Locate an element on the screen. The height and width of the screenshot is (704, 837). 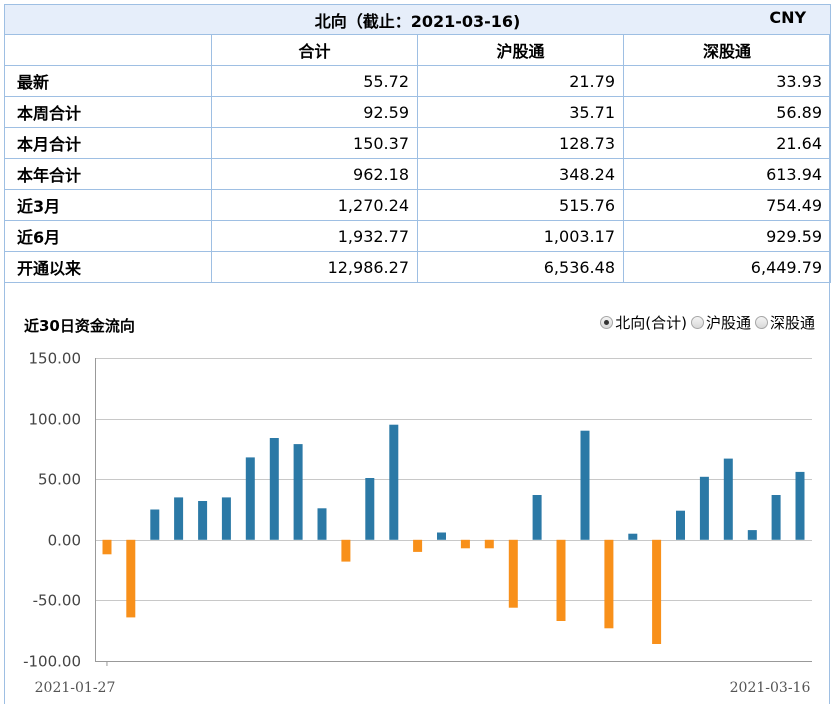
cell-value: 33.93 is located at coordinates (727, 81).